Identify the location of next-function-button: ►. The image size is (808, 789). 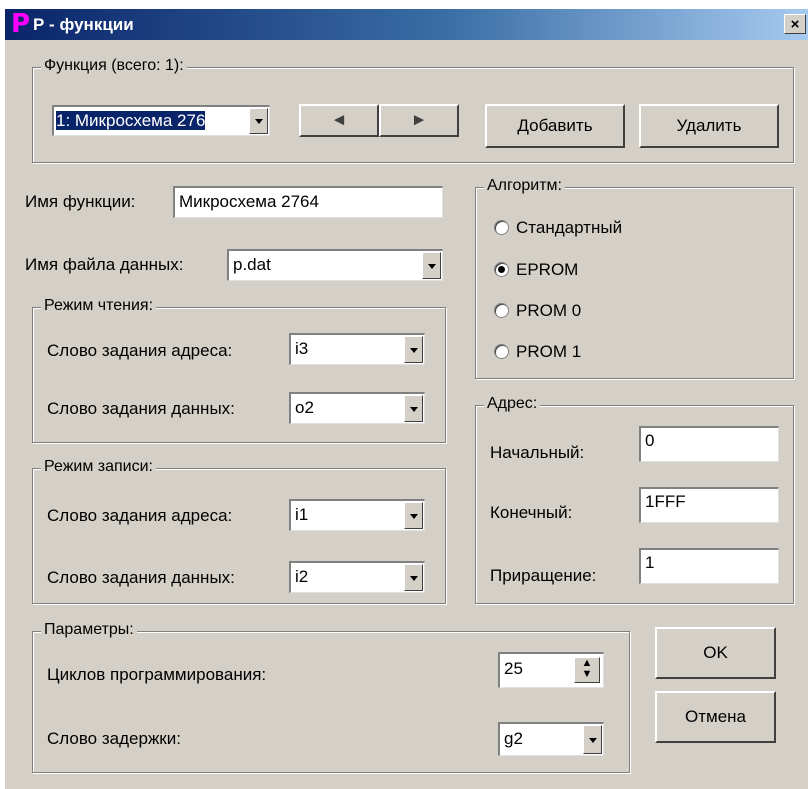
(419, 120).